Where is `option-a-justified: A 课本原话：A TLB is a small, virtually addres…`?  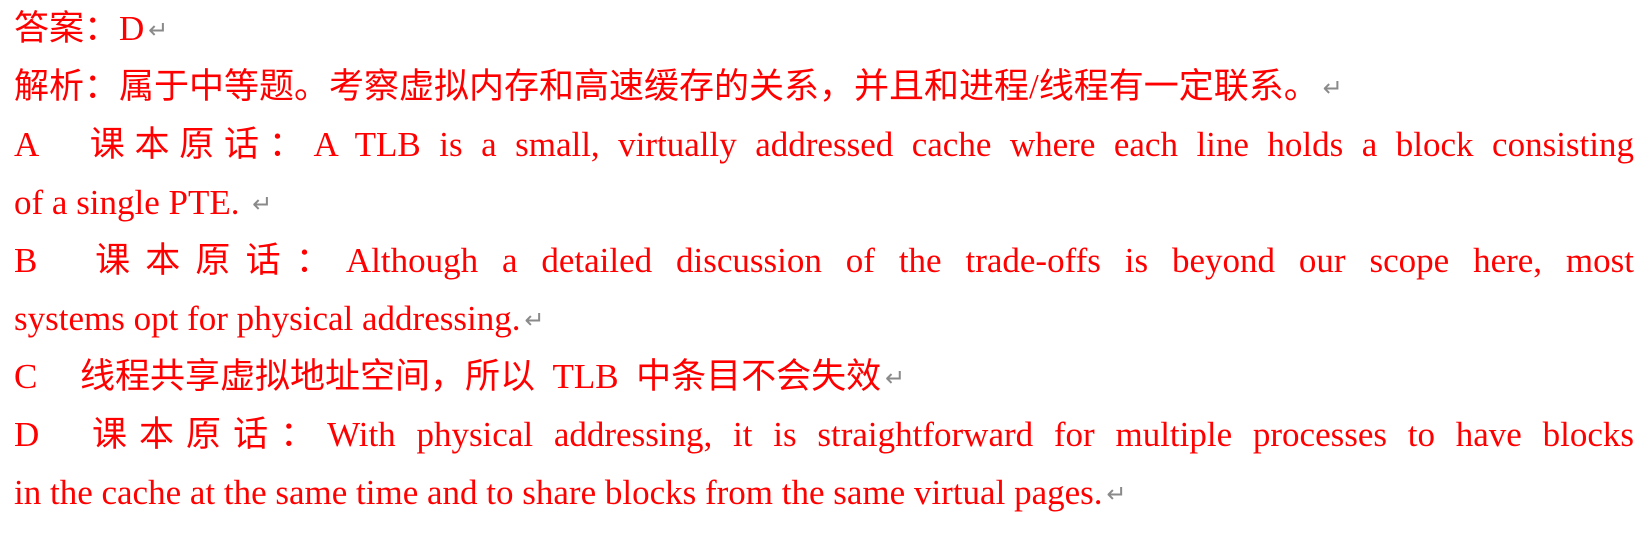 option-a-justified: A 课本原话：A TLB is a small, virtually addres… is located at coordinates (824, 145).